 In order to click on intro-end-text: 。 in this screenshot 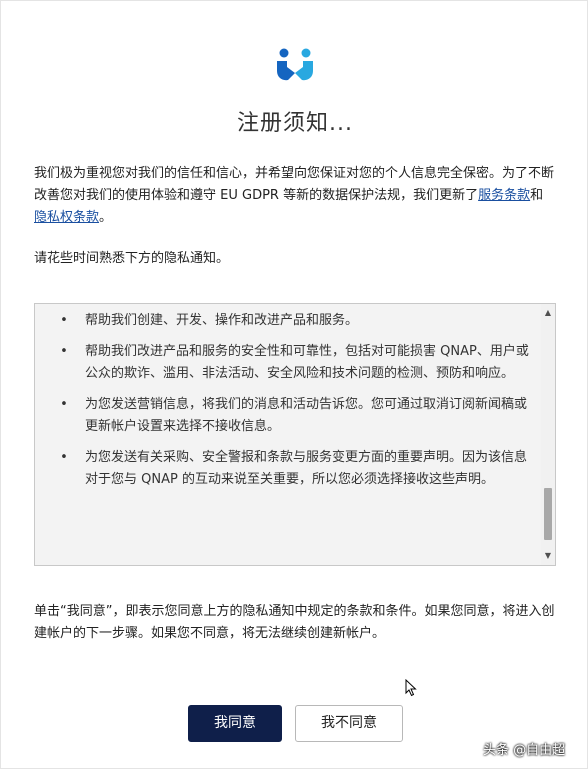, I will do `click(106, 217)`.